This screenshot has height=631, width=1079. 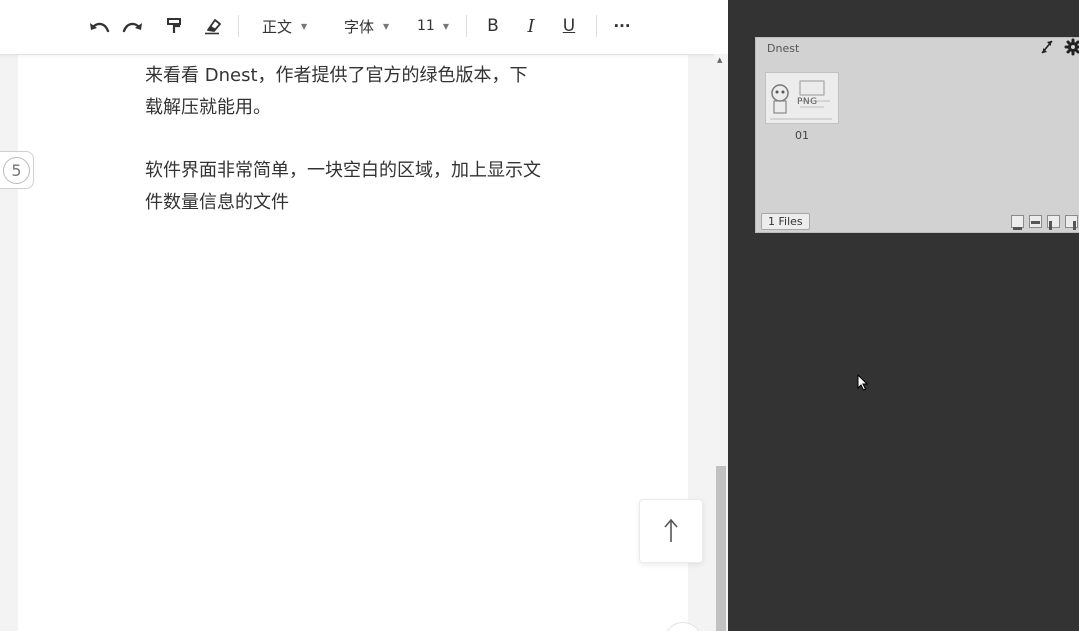 I want to click on more-button: ···, so click(x=622, y=26).